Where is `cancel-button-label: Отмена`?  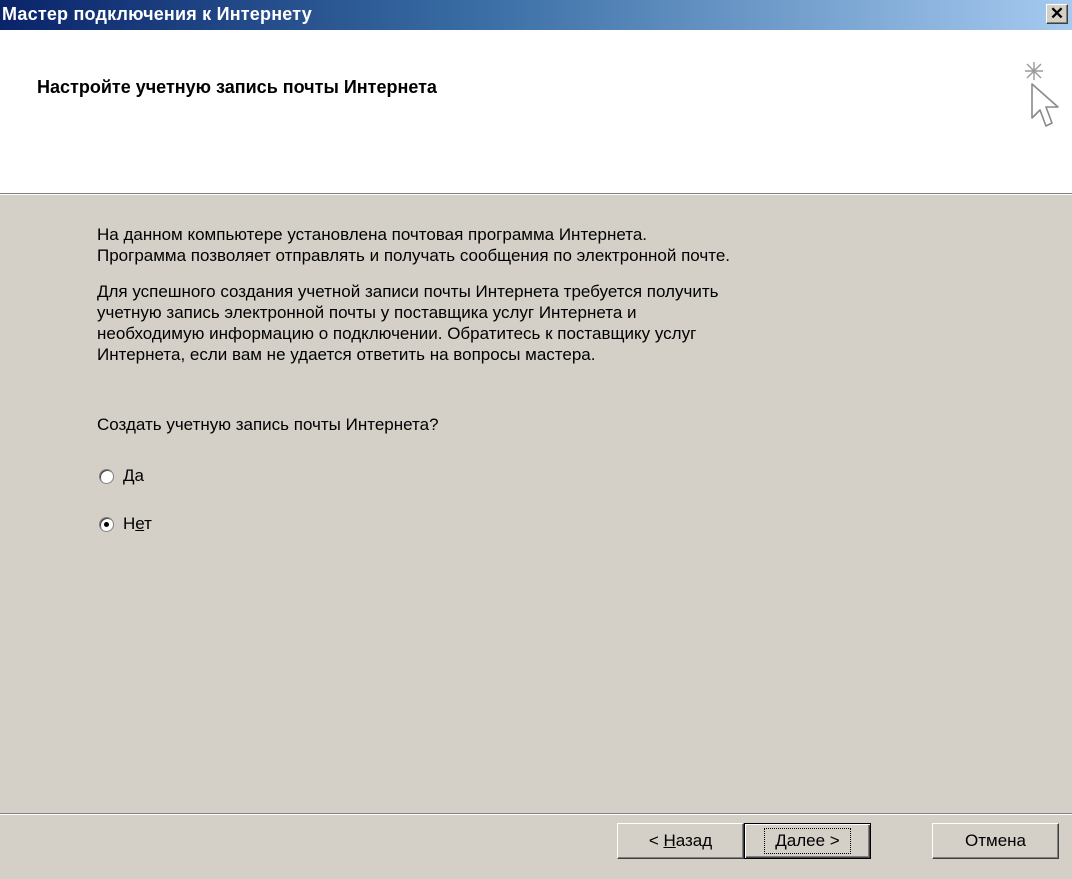 cancel-button-label: Отмена is located at coordinates (995, 840).